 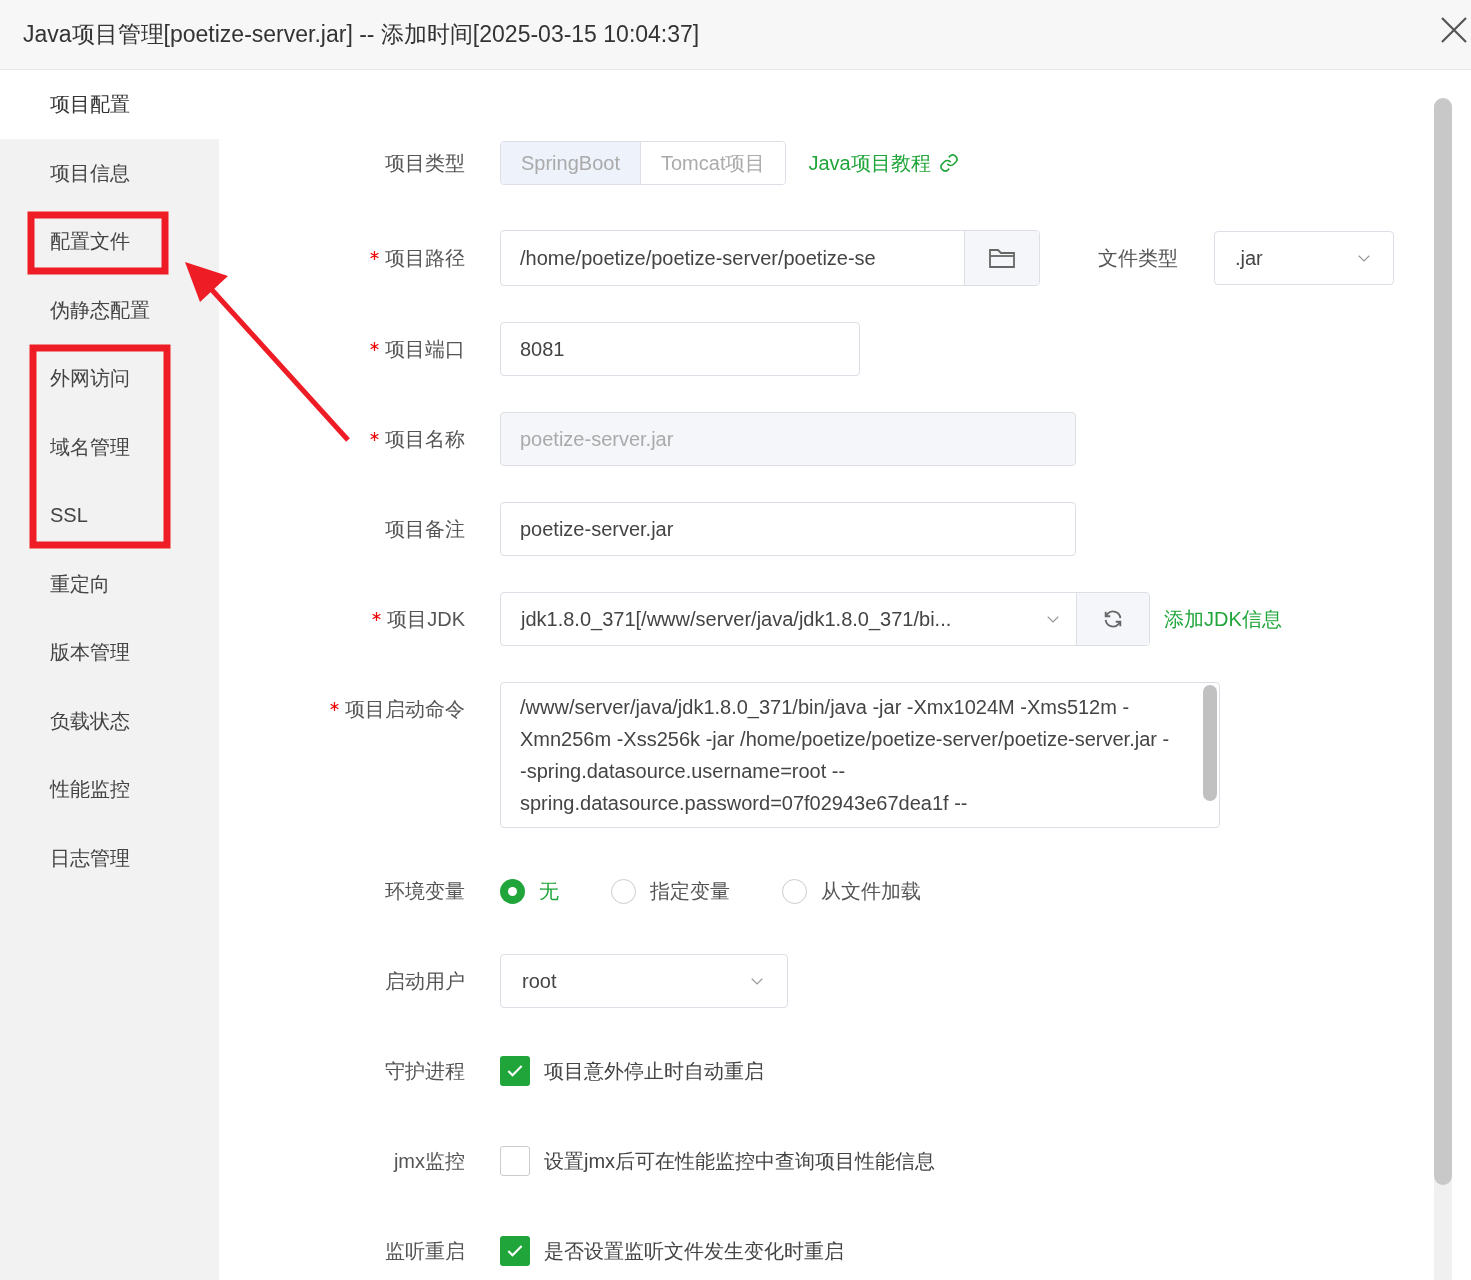 I want to click on sidebar-item: 伪静态配置, so click(x=109, y=309).